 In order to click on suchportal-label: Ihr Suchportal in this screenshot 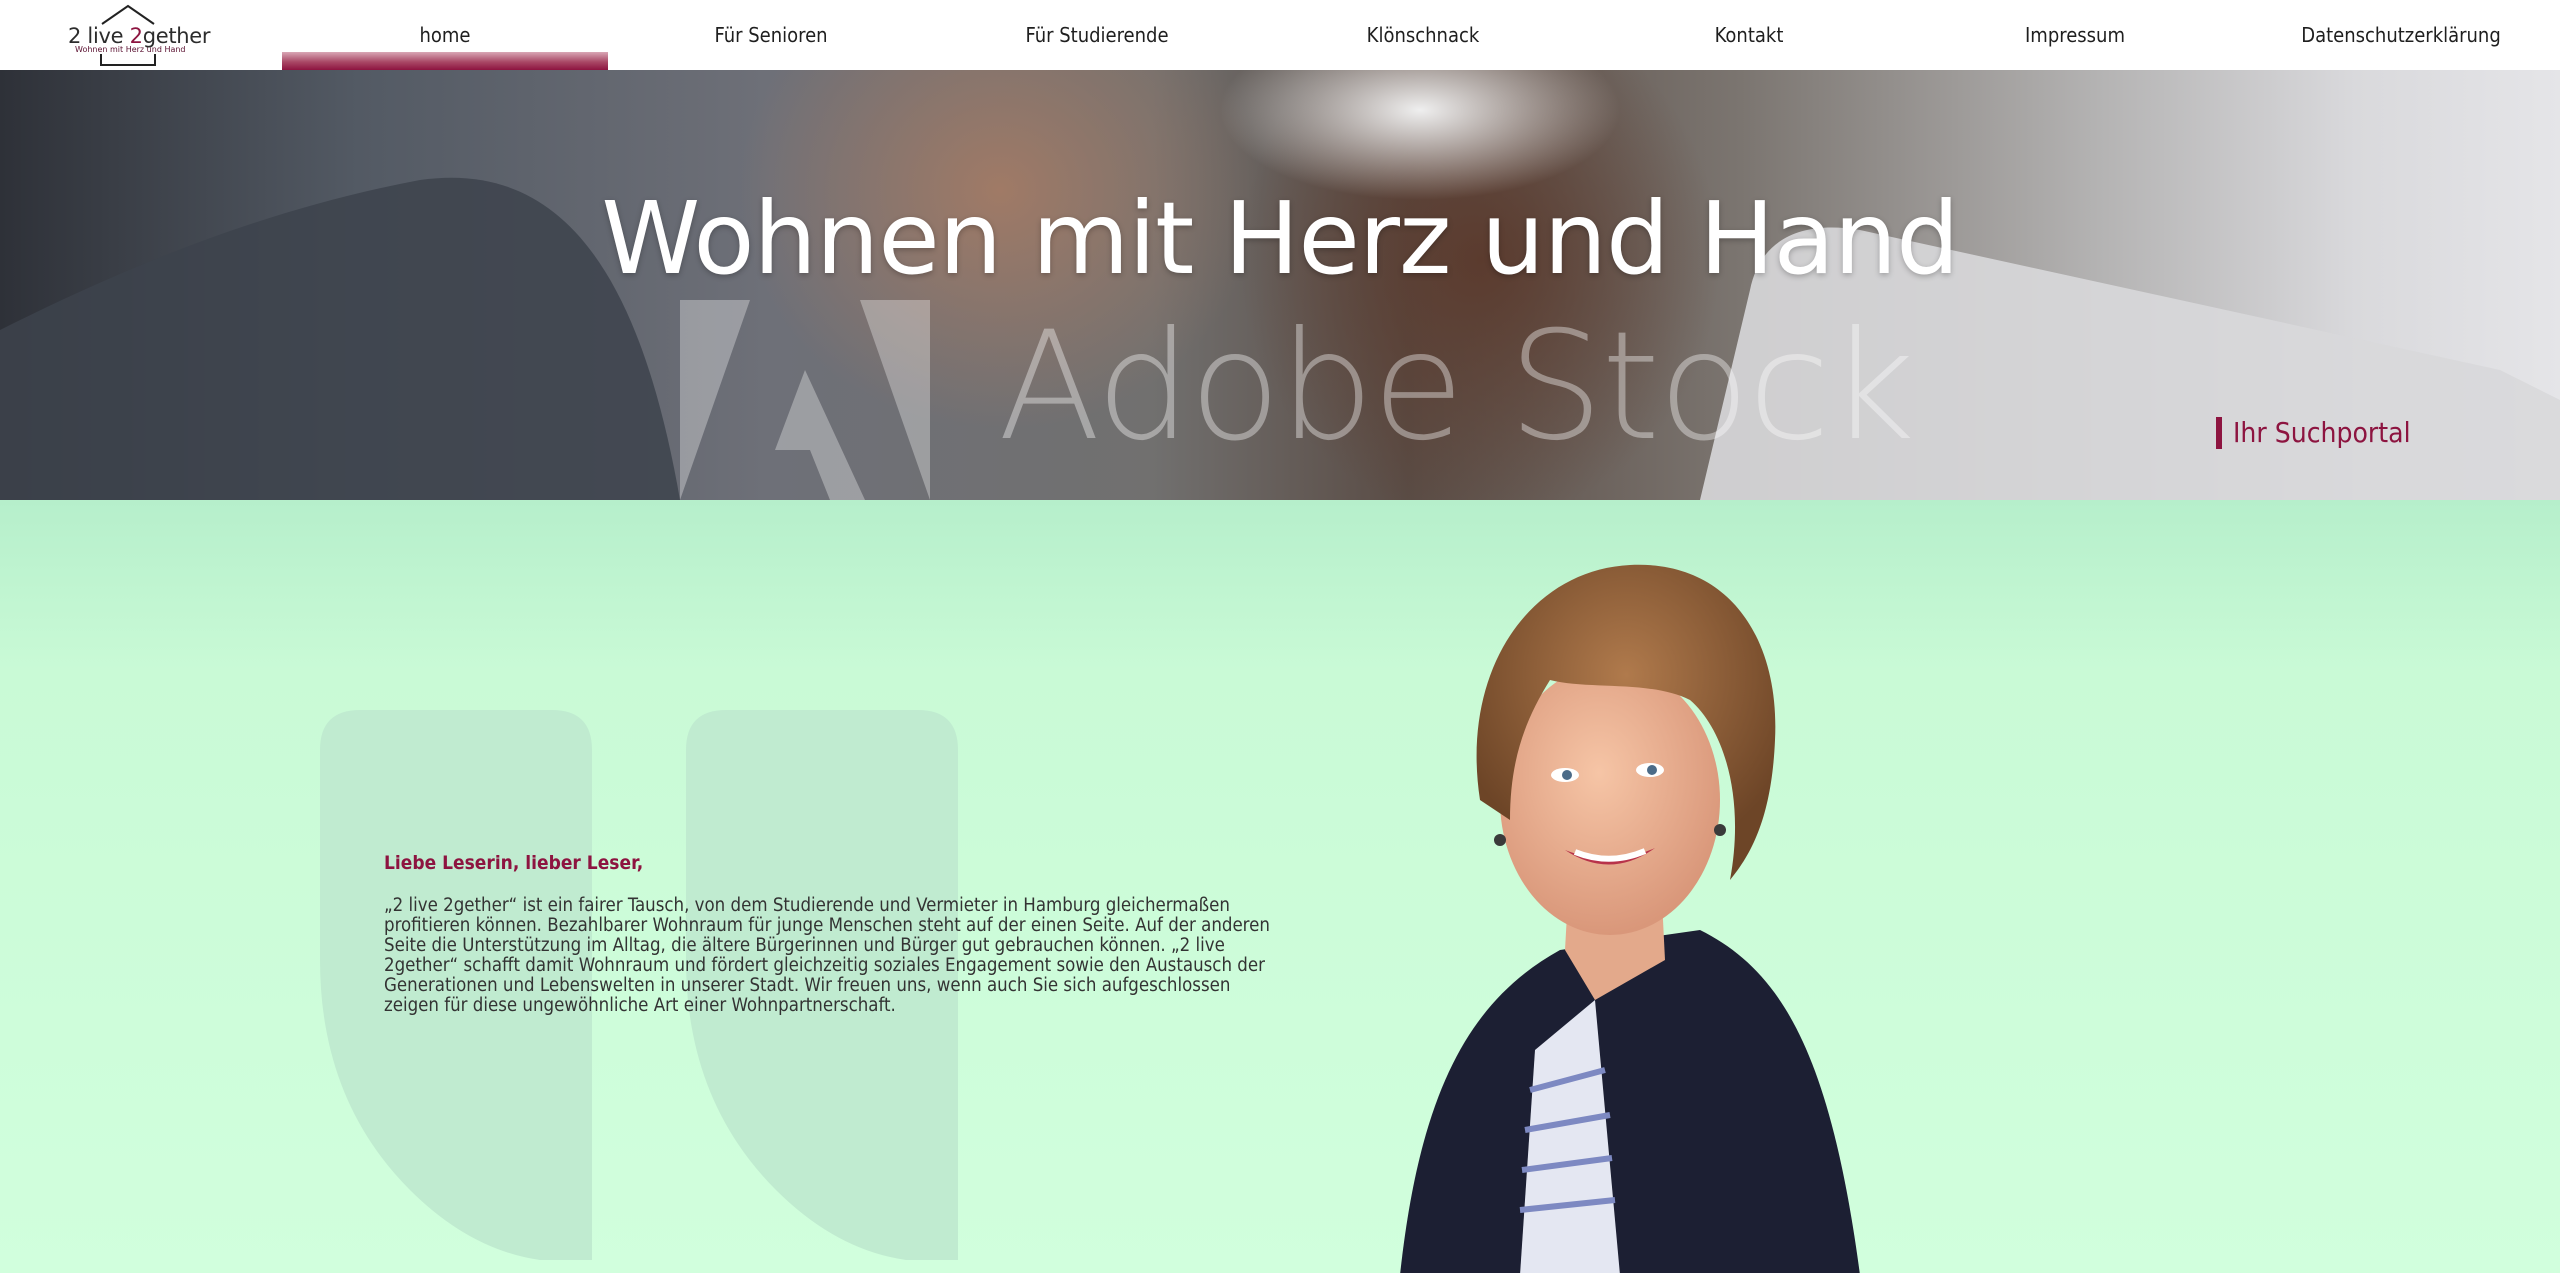, I will do `click(2322, 432)`.